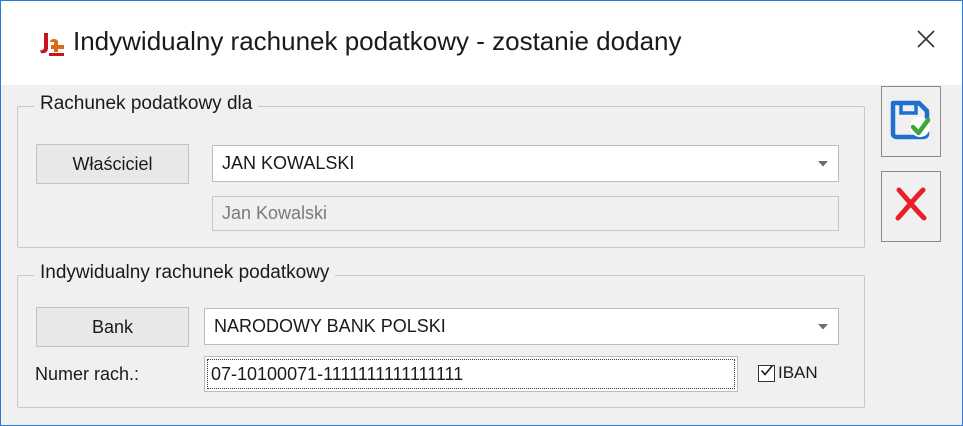  What do you see at coordinates (51, 44) in the screenshot?
I see `app-logo-icon` at bounding box center [51, 44].